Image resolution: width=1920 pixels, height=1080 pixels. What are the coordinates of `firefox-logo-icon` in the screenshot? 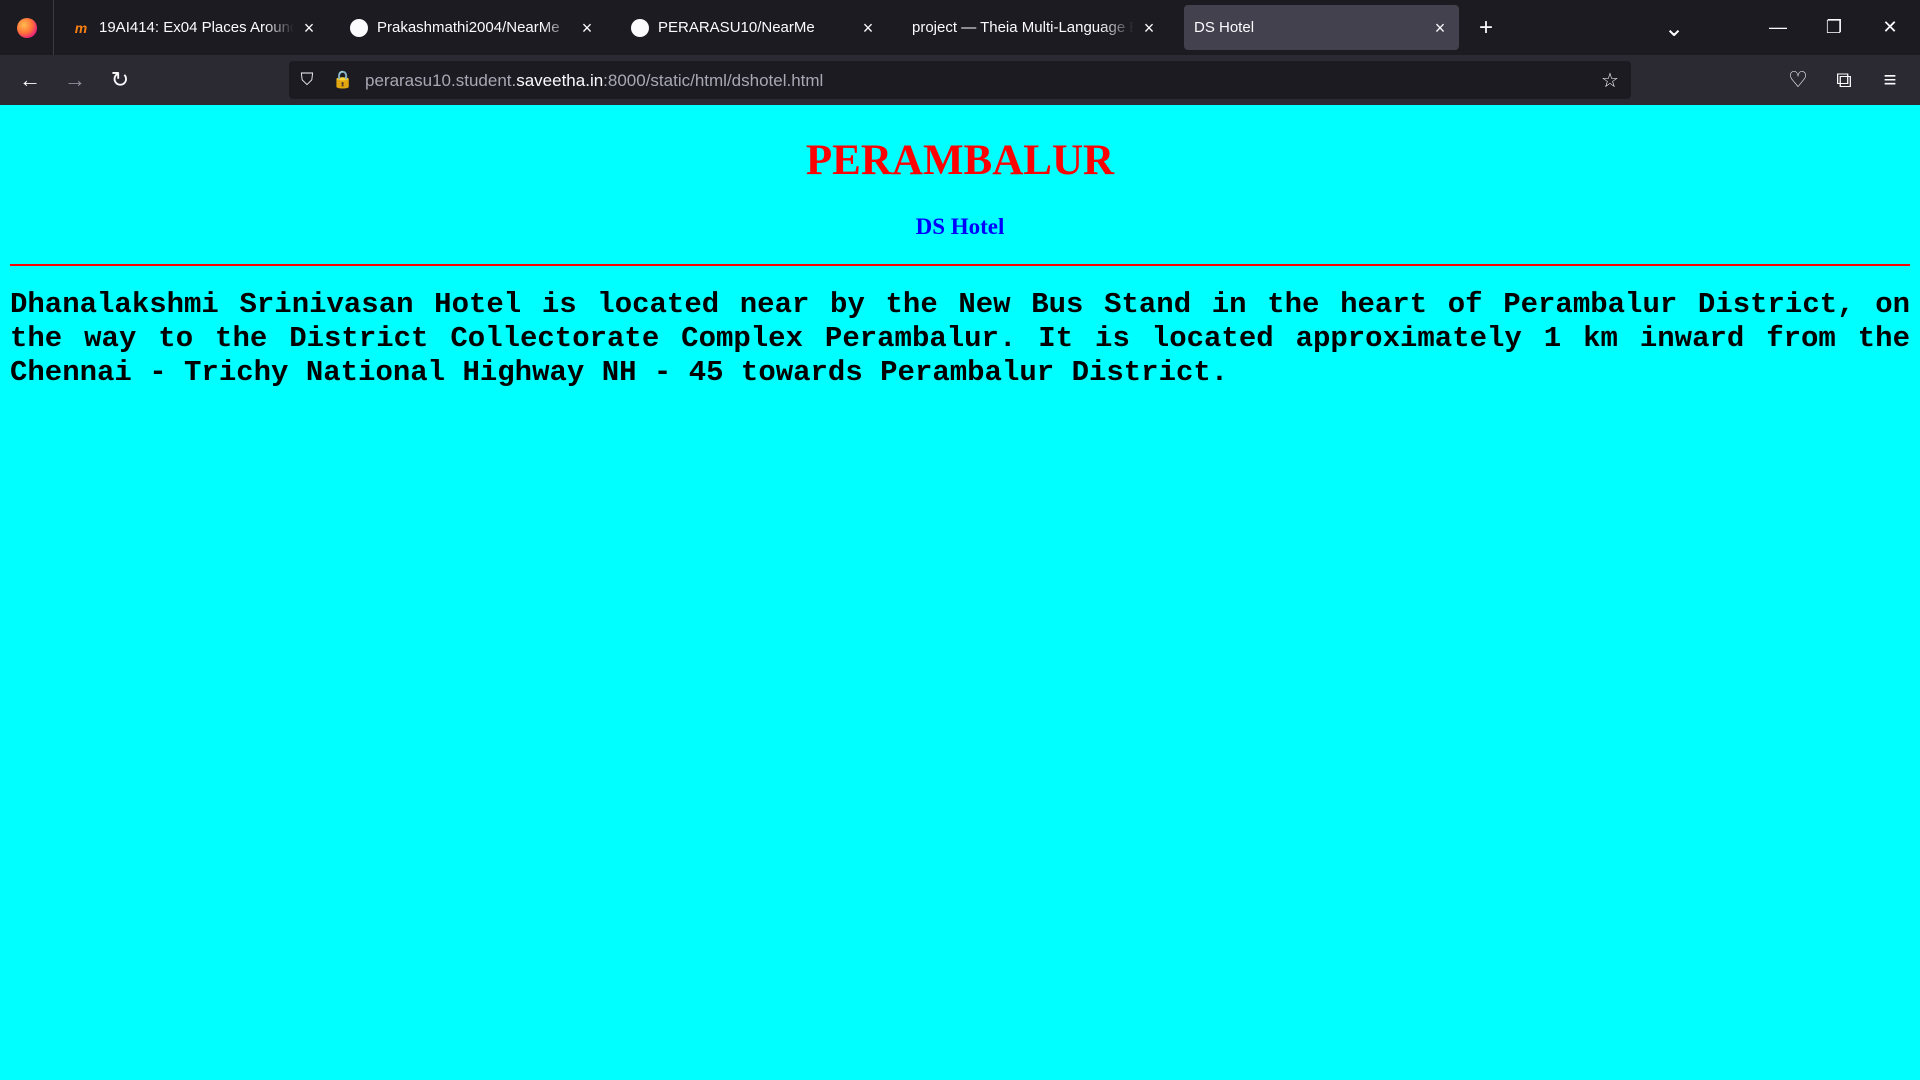 It's located at (26, 27).